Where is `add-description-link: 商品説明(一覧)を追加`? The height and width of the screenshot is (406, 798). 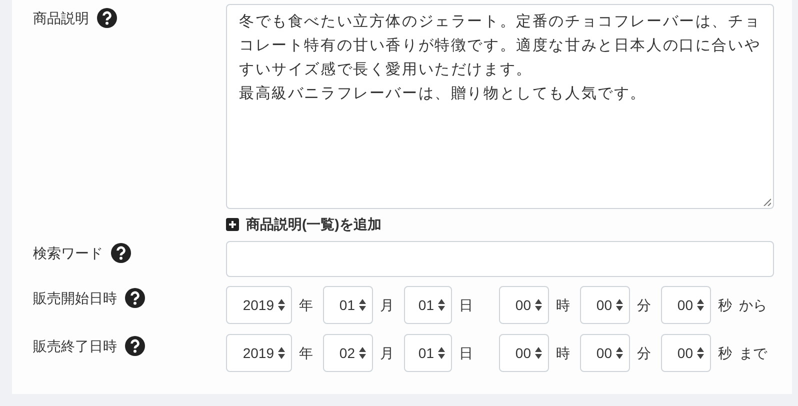
add-description-link: 商品説明(一覧)を追加 is located at coordinates (314, 224).